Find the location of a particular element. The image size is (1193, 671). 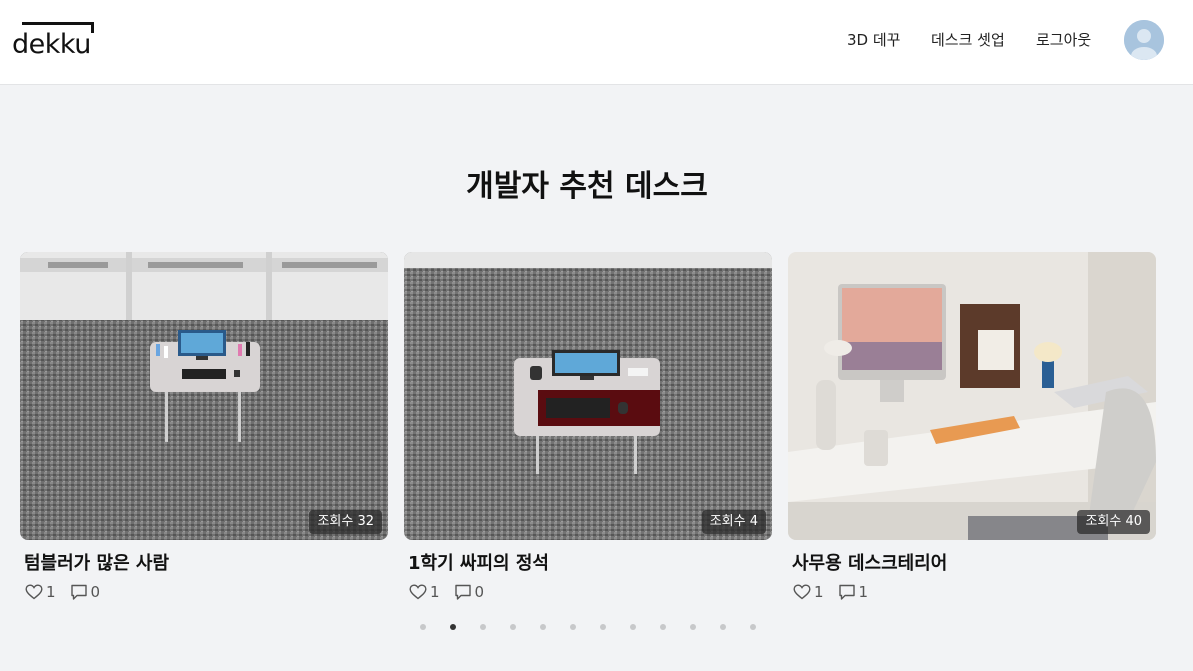

view-count-badge: 조회수 40 is located at coordinates (1113, 522).